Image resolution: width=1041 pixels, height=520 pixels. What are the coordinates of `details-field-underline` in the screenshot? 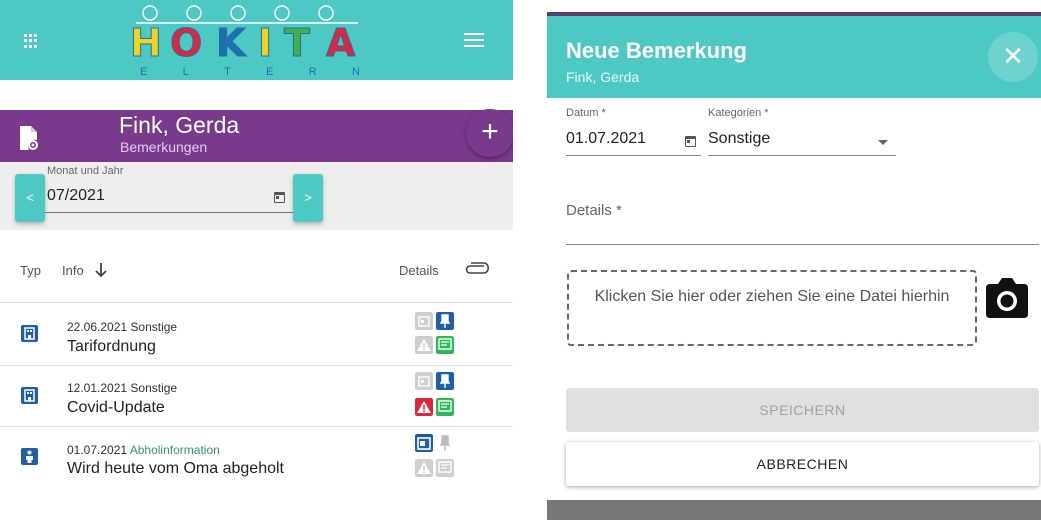 It's located at (802, 244).